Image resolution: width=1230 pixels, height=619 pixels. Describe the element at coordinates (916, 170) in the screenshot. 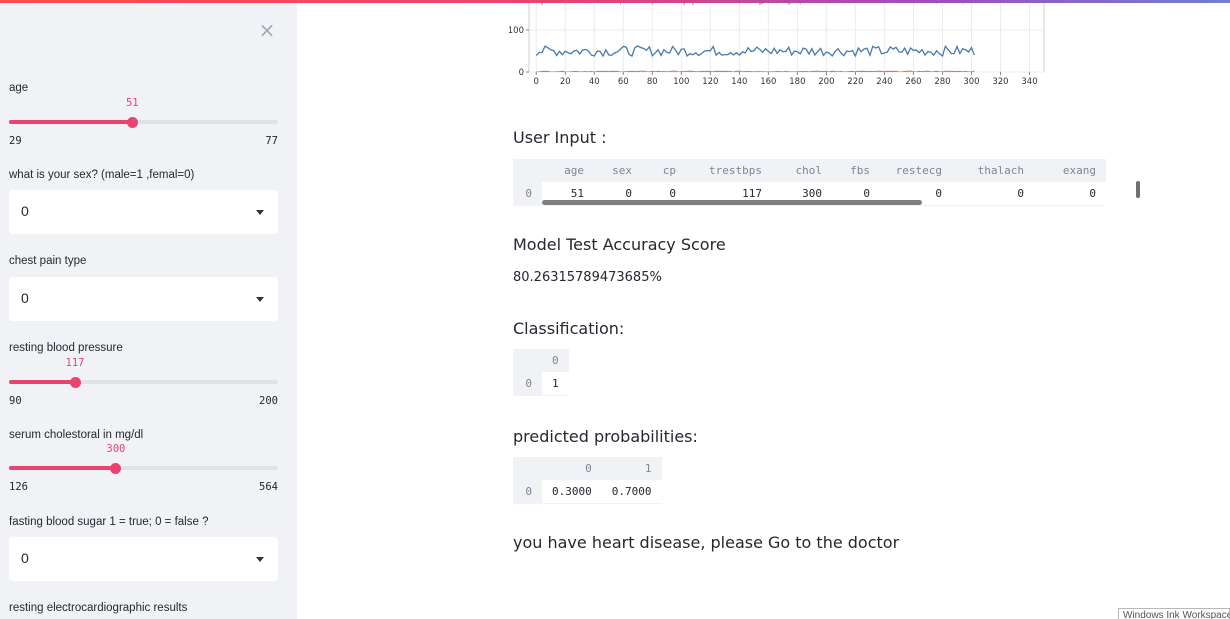

I see `column-header: restecg` at that location.